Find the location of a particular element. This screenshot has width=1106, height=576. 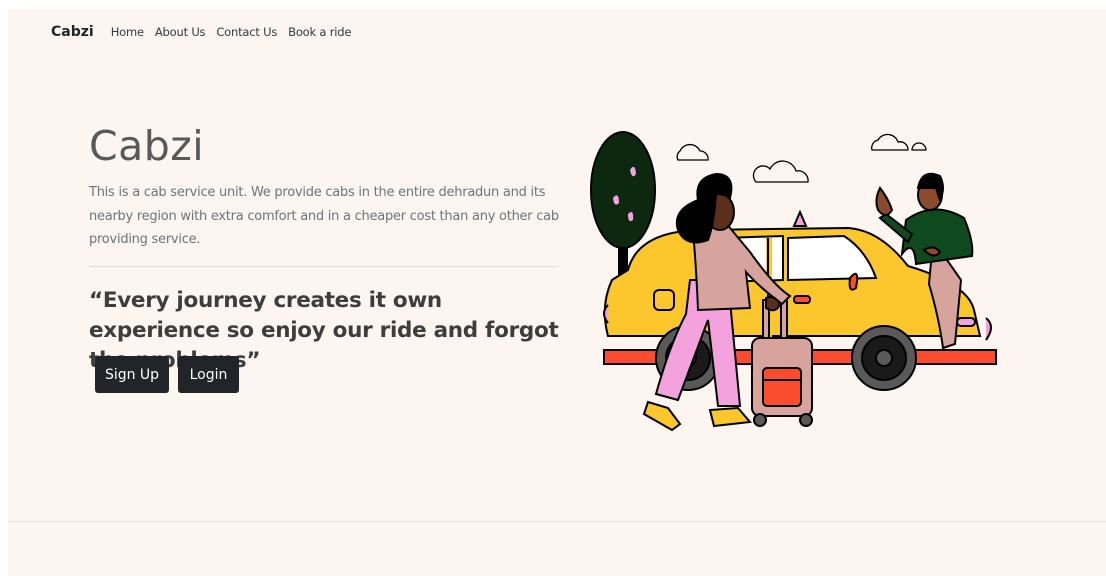

signup-button: Sign Up is located at coordinates (132, 374).